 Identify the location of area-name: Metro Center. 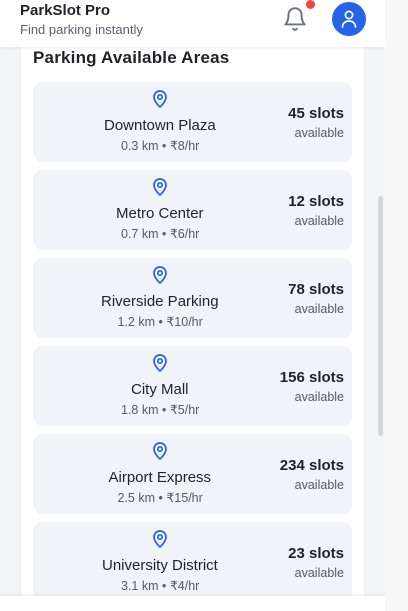
(160, 213).